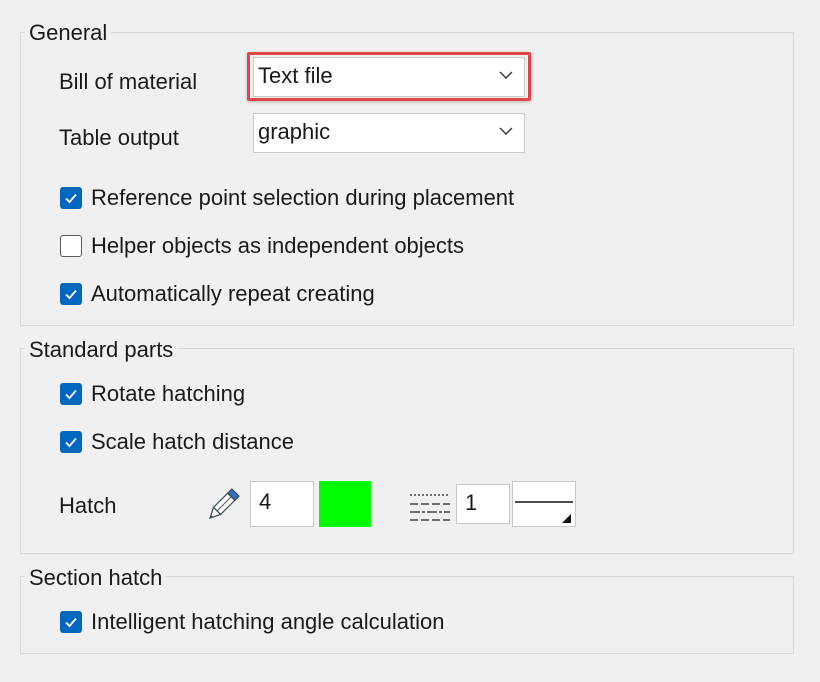  Describe the element at coordinates (96, 578) in the screenshot. I see `section-hatch-legend: Section hatch` at that location.